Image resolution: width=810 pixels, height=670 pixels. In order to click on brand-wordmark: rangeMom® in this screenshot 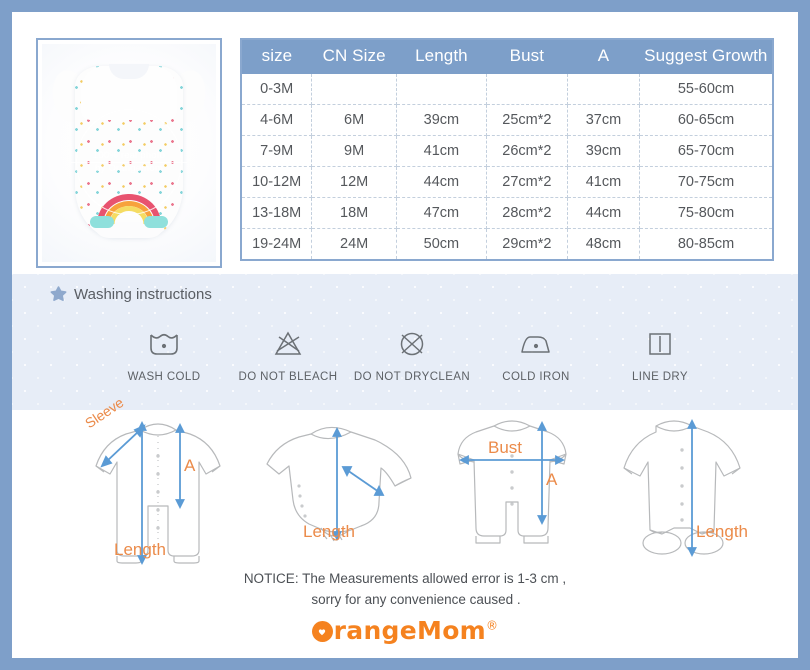, I will do `click(405, 630)`.